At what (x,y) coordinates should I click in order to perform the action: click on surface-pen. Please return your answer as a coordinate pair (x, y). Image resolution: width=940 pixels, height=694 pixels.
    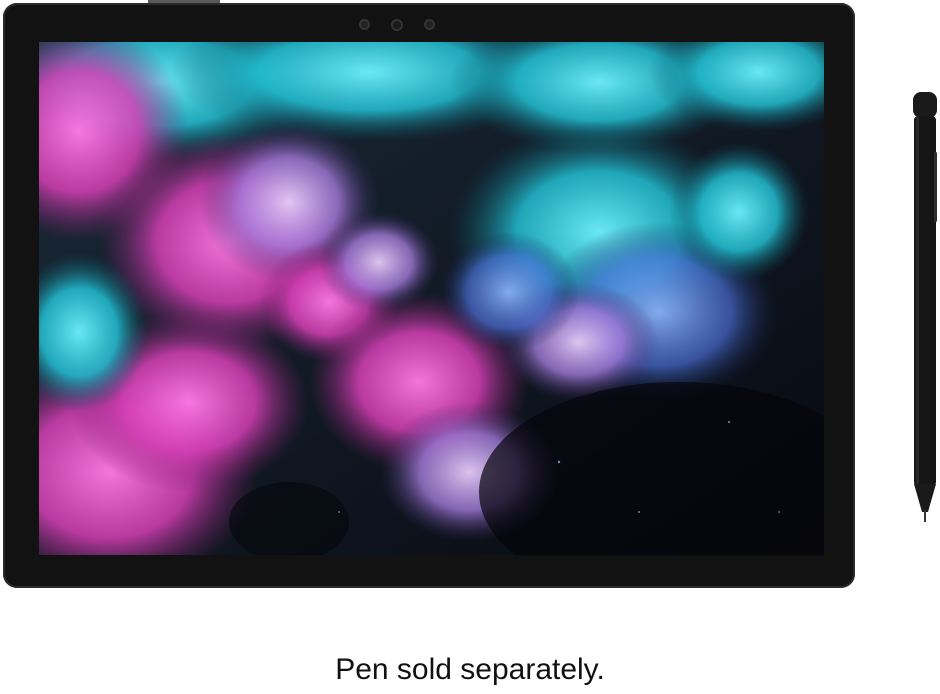
    Looking at the image, I should click on (924, 307).